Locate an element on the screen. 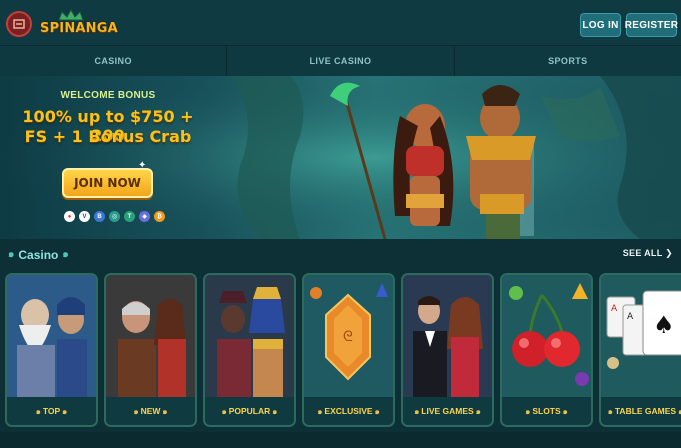 The image size is (681, 448). see-all-text: SEE ALL is located at coordinates (642, 253).